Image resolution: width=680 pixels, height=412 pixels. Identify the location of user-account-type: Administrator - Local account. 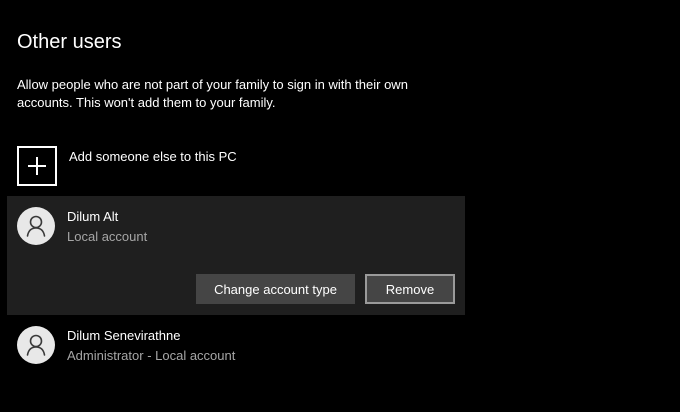
(151, 355).